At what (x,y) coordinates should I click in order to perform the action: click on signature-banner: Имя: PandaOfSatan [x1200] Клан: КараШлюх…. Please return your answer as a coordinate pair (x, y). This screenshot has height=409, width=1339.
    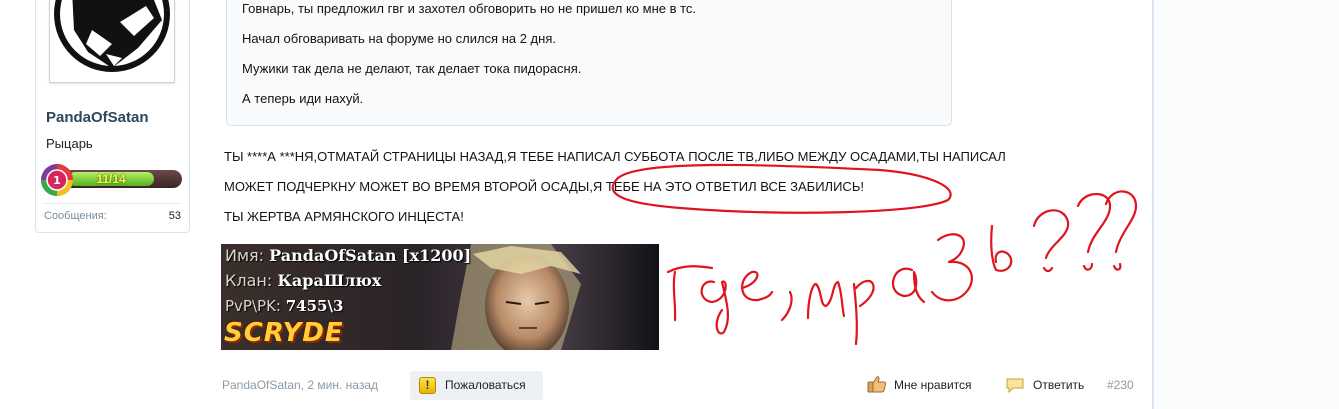
    Looking at the image, I should click on (440, 297).